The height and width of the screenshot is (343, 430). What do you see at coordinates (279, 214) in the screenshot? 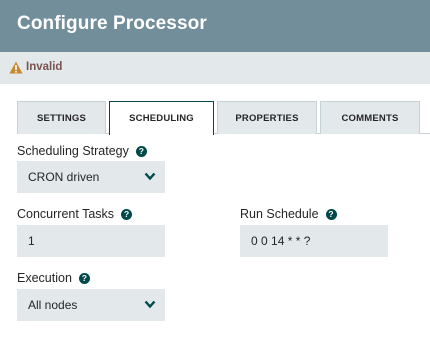
I see `run-schedule-label-text: Run Schedule` at bounding box center [279, 214].